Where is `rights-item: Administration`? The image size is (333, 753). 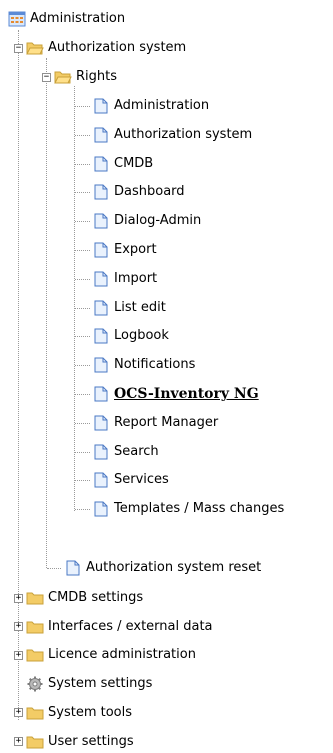
rights-item: Administration is located at coordinates (150, 106).